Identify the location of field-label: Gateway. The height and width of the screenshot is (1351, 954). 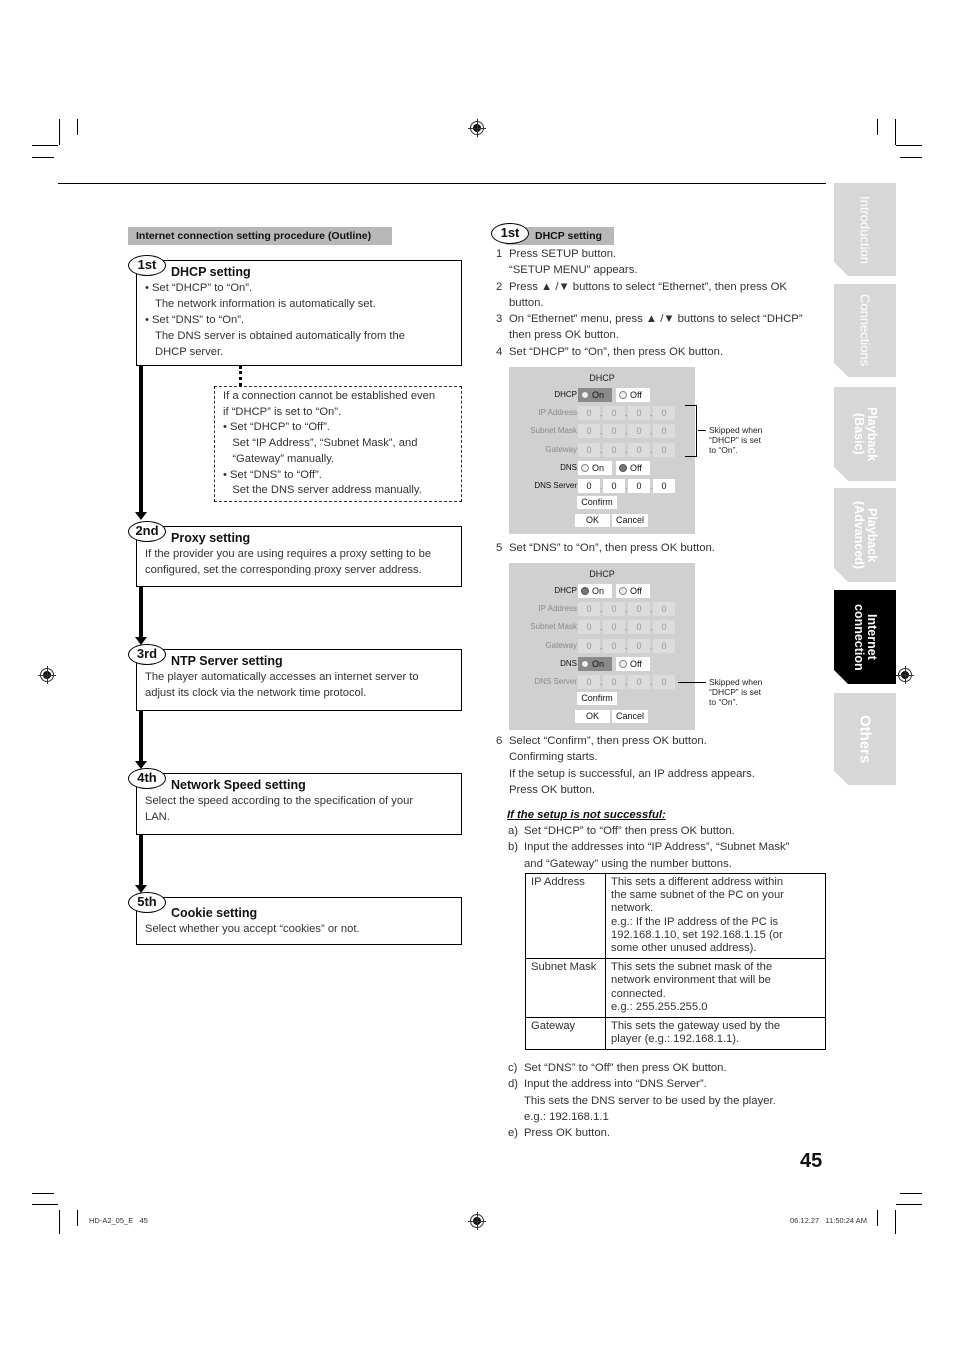
(561, 645).